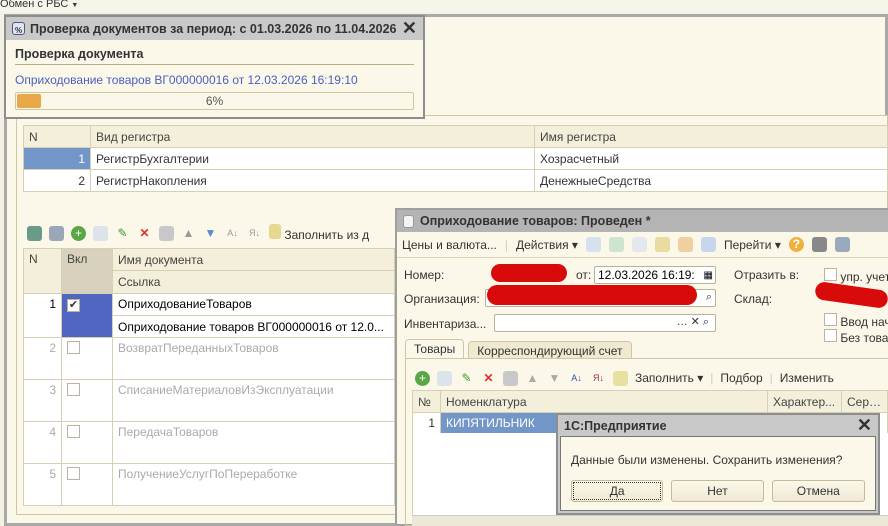 This screenshot has height=526, width=888. Describe the element at coordinates (807, 378) in the screenshot. I see `change-button: Изменить` at that location.